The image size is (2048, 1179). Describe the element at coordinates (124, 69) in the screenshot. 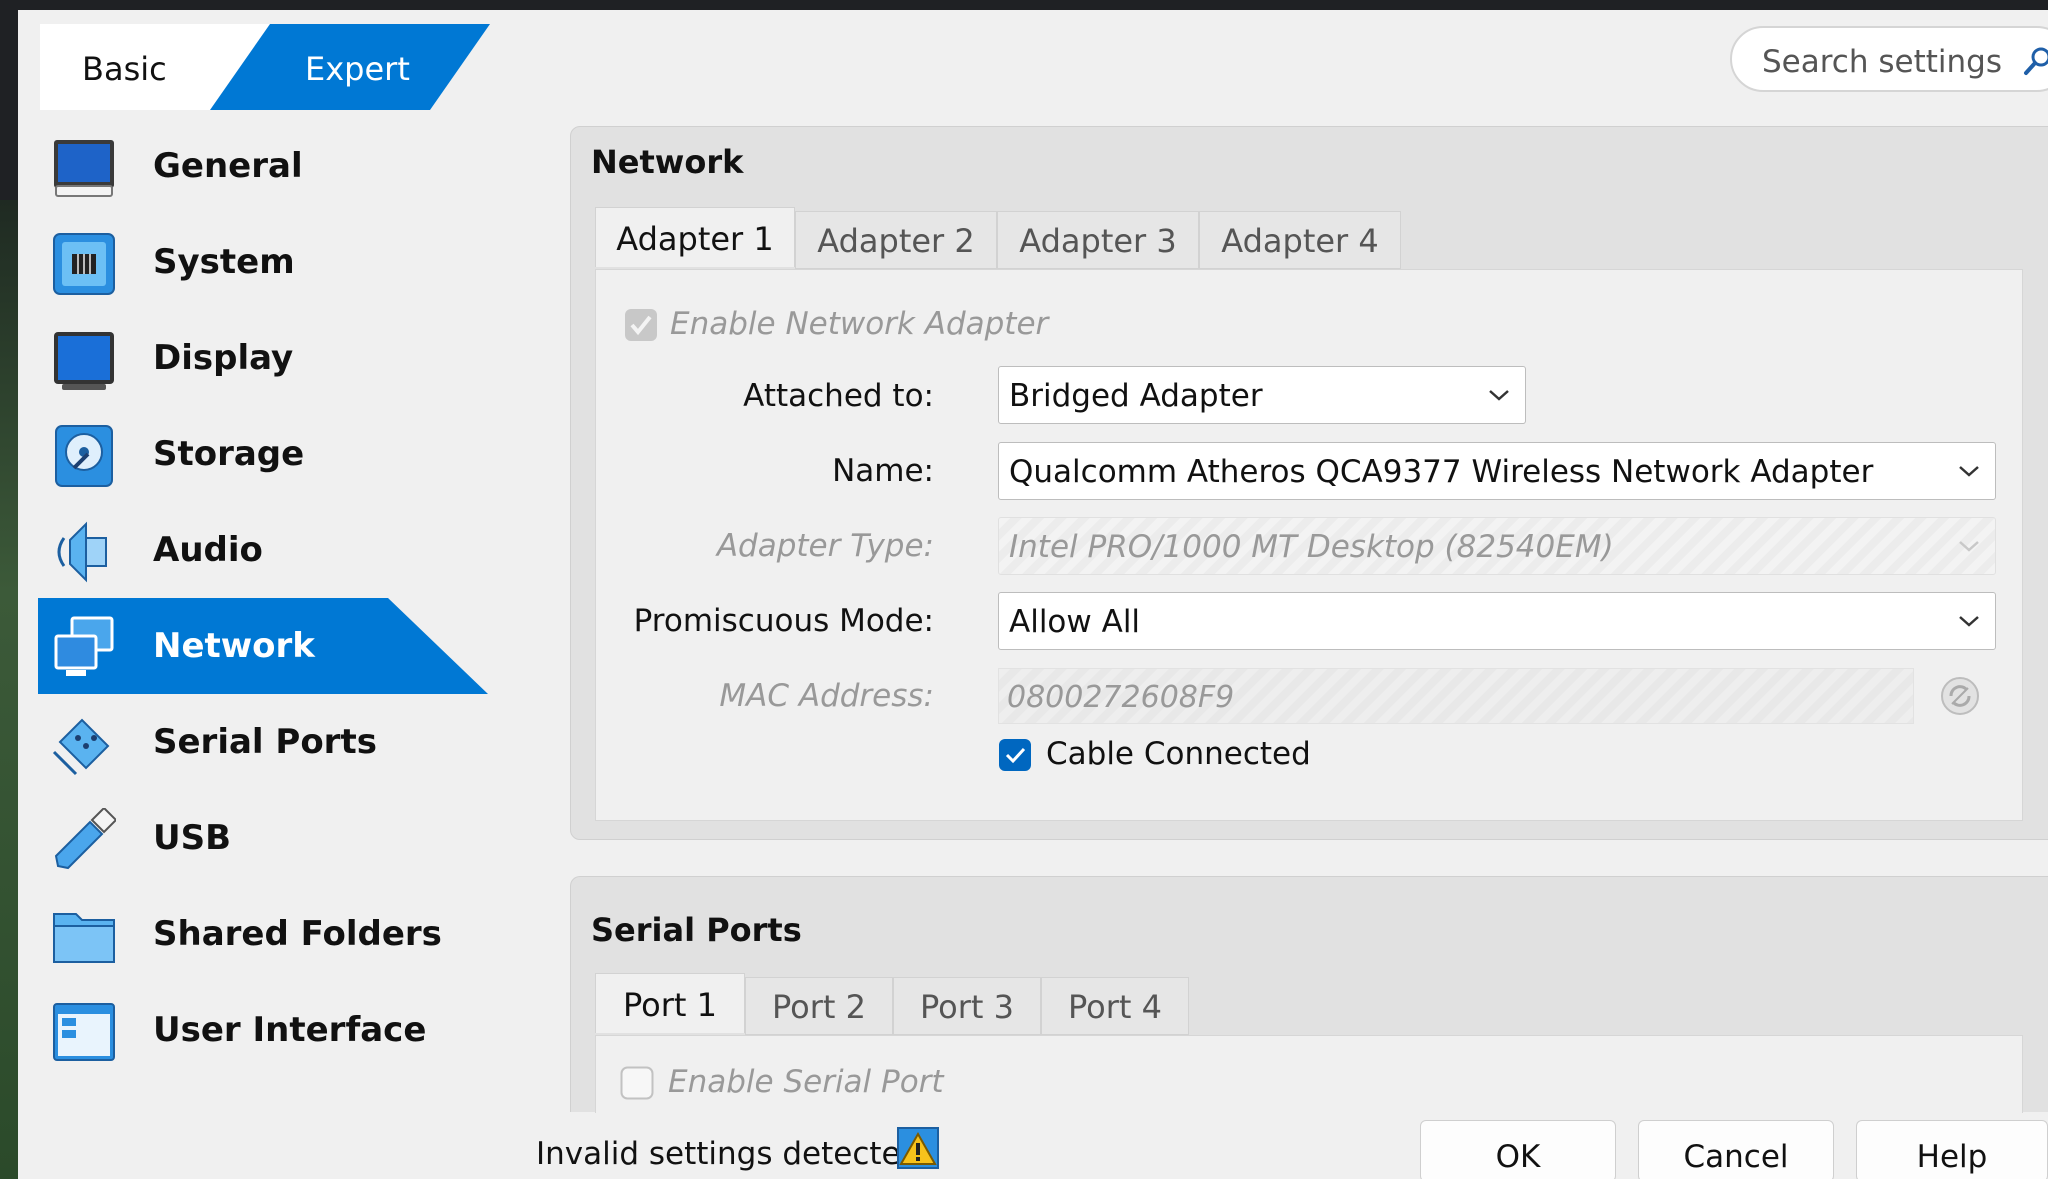

I see `basic-mode-label: Basic` at that location.